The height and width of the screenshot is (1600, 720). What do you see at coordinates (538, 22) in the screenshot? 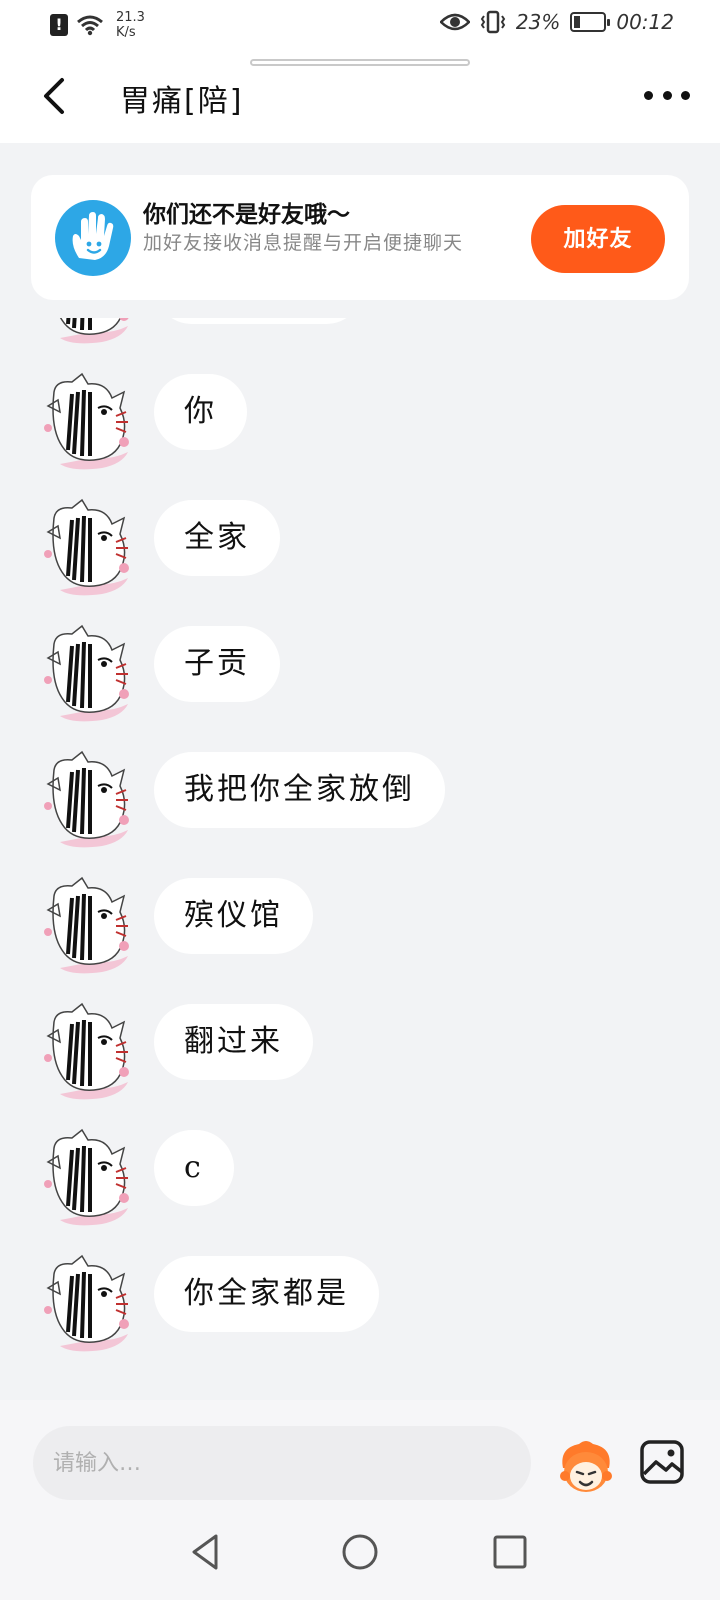
I see `battery-percent: 23%` at bounding box center [538, 22].